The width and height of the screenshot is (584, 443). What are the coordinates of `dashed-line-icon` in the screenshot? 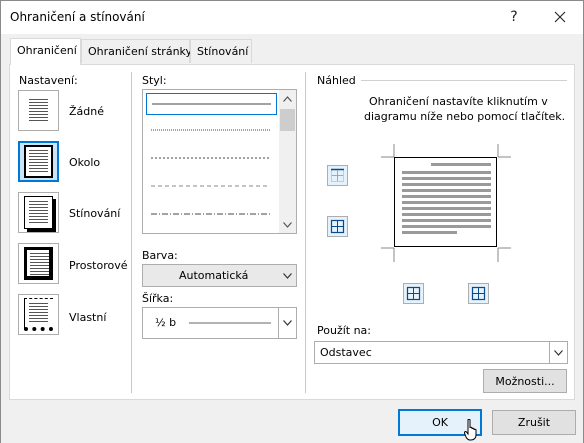 It's located at (210, 186).